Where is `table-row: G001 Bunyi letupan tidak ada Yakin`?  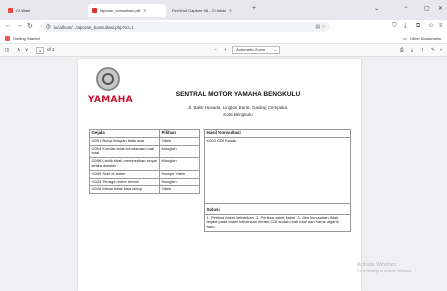 table-row: G001 Bunyi letupan tidak ada Yakin is located at coordinates (144, 141).